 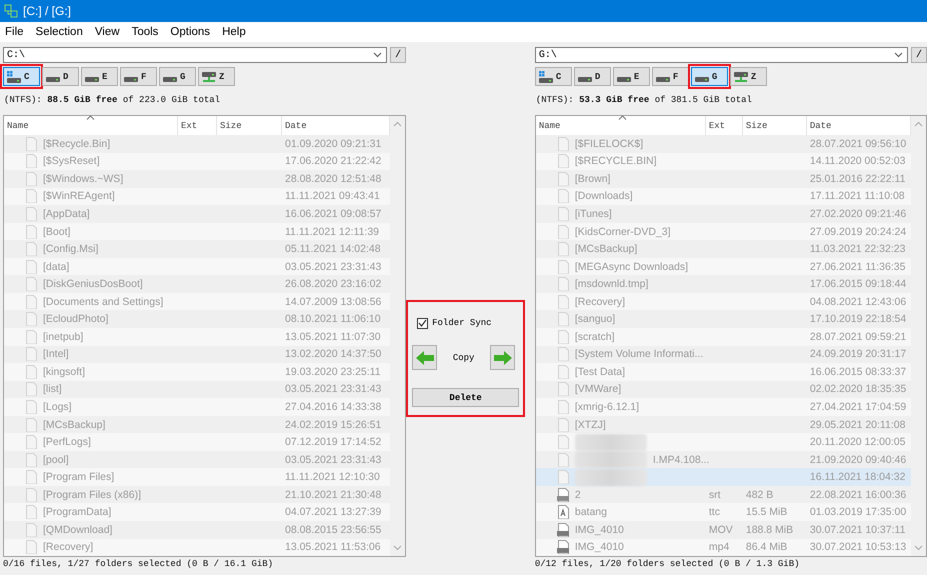 I want to click on table-cell-text: 03.05.2021 23:31:43, so click(x=333, y=266).